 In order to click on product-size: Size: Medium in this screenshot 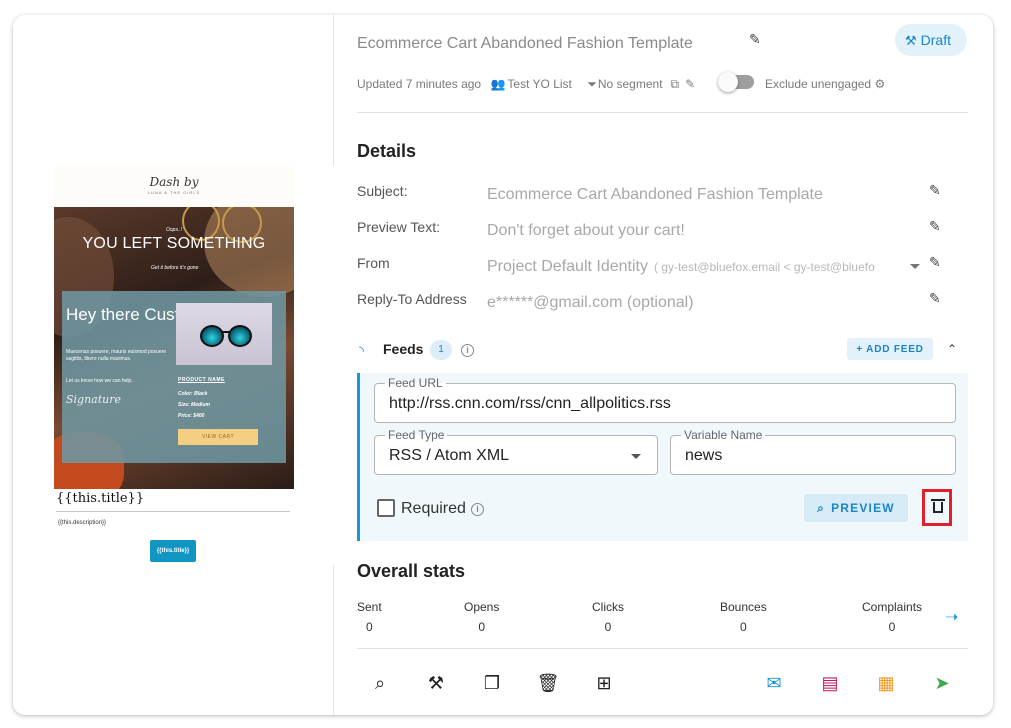, I will do `click(194, 405)`.